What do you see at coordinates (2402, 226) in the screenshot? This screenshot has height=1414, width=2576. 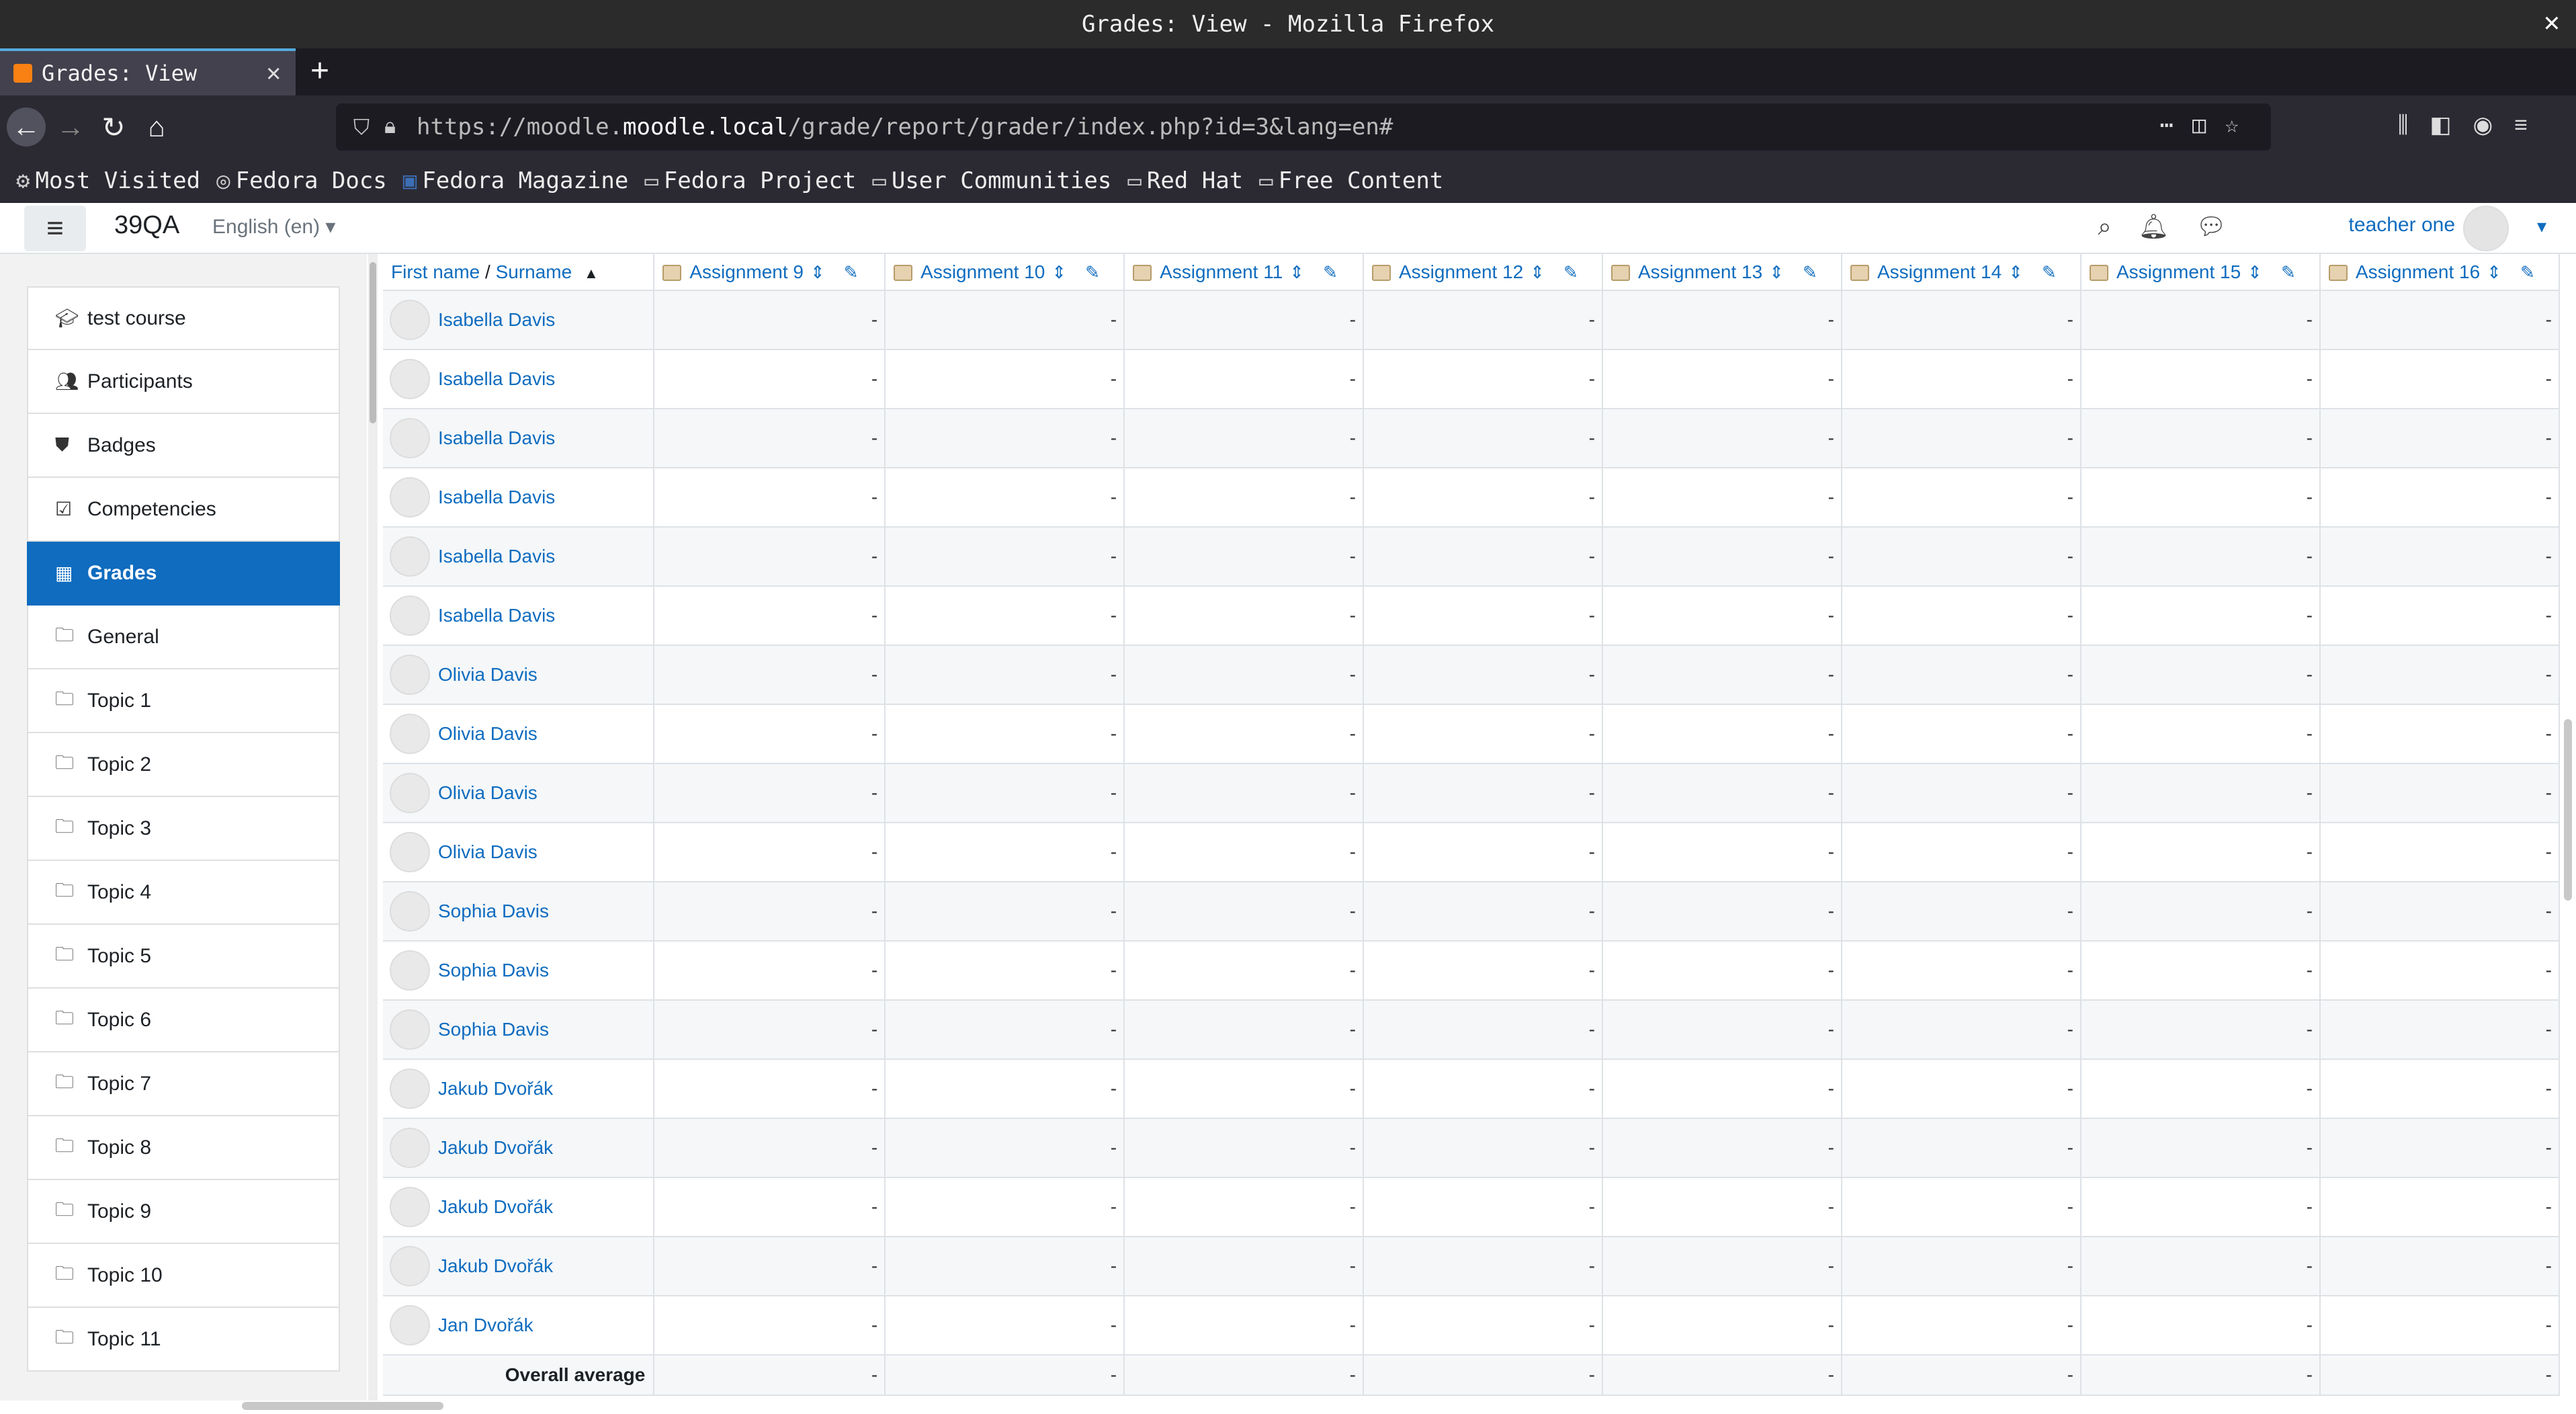 I see `user-menu-name: teacher one` at bounding box center [2402, 226].